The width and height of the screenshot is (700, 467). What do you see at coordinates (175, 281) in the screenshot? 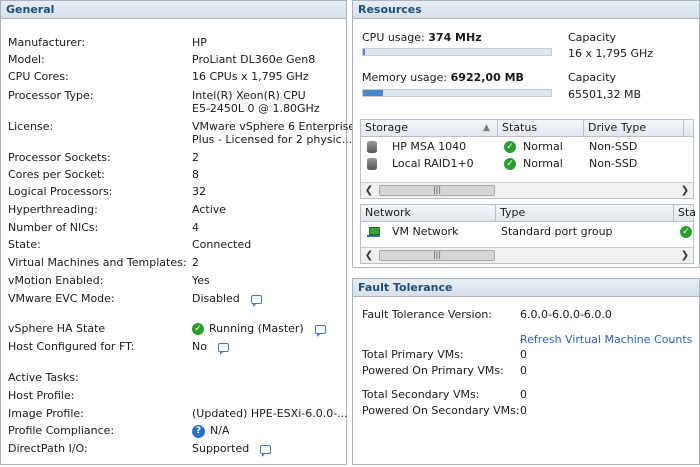
I see `general-row-vmotion: vMotion Enabled: Yes` at bounding box center [175, 281].